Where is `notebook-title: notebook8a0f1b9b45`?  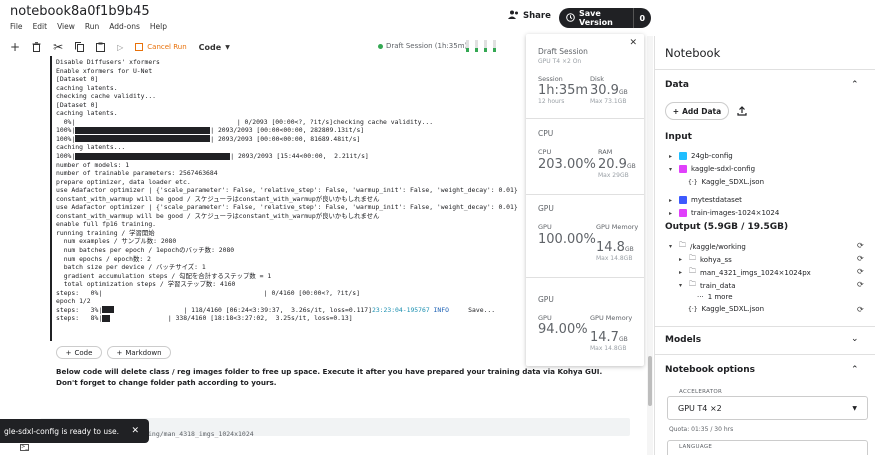
notebook-title: notebook8a0f1b9b45 is located at coordinates (80, 11).